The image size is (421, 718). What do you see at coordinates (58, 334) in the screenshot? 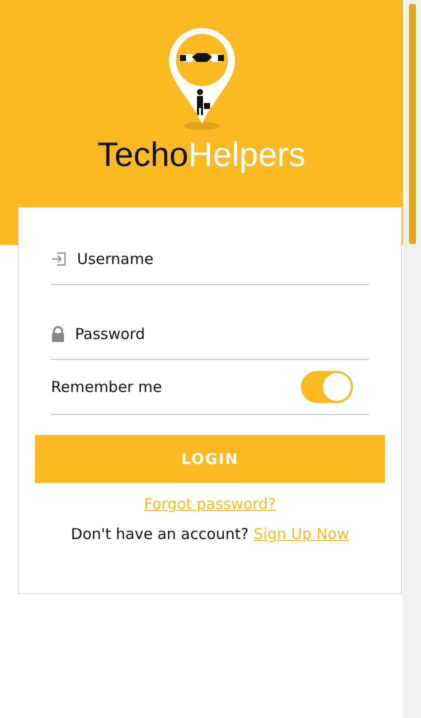
I see `lock-icon` at bounding box center [58, 334].